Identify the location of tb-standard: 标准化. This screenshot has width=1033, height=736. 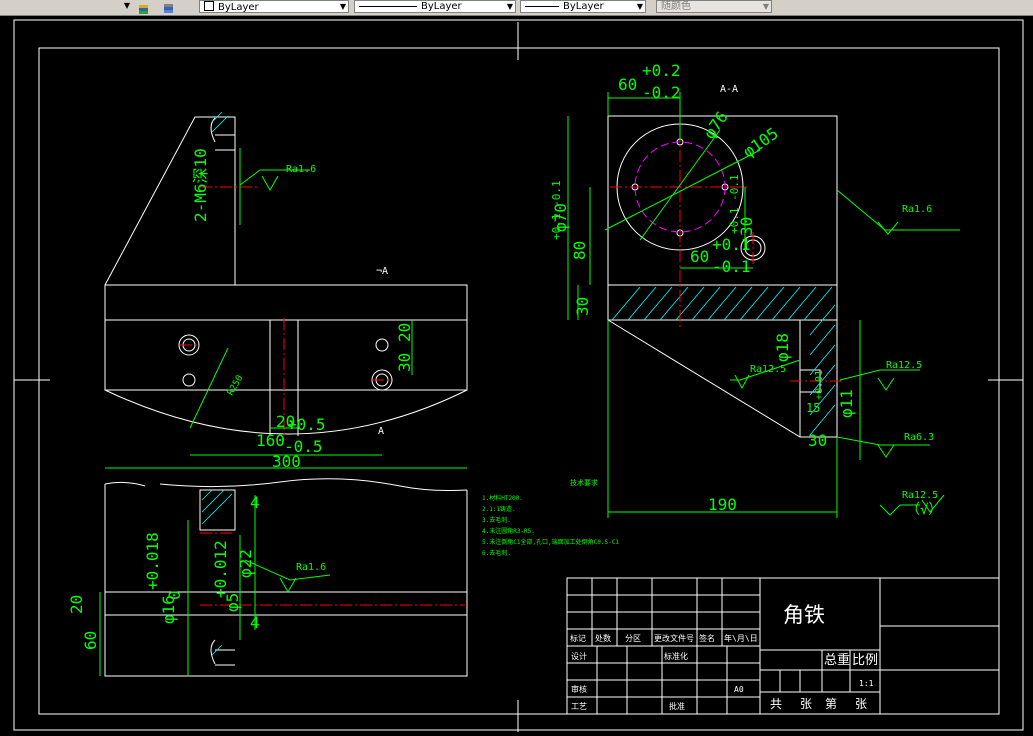
(676, 656).